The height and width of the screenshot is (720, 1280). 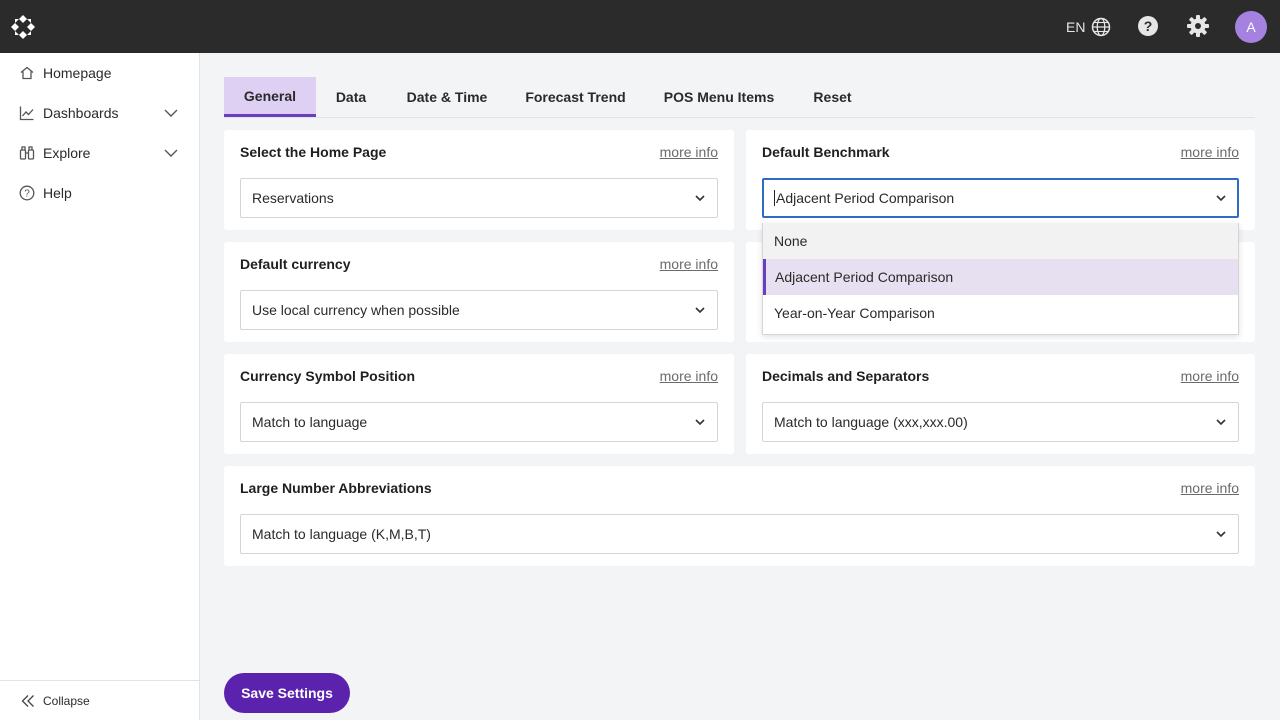 I want to click on help-icon: ?, so click(x=1148, y=26).